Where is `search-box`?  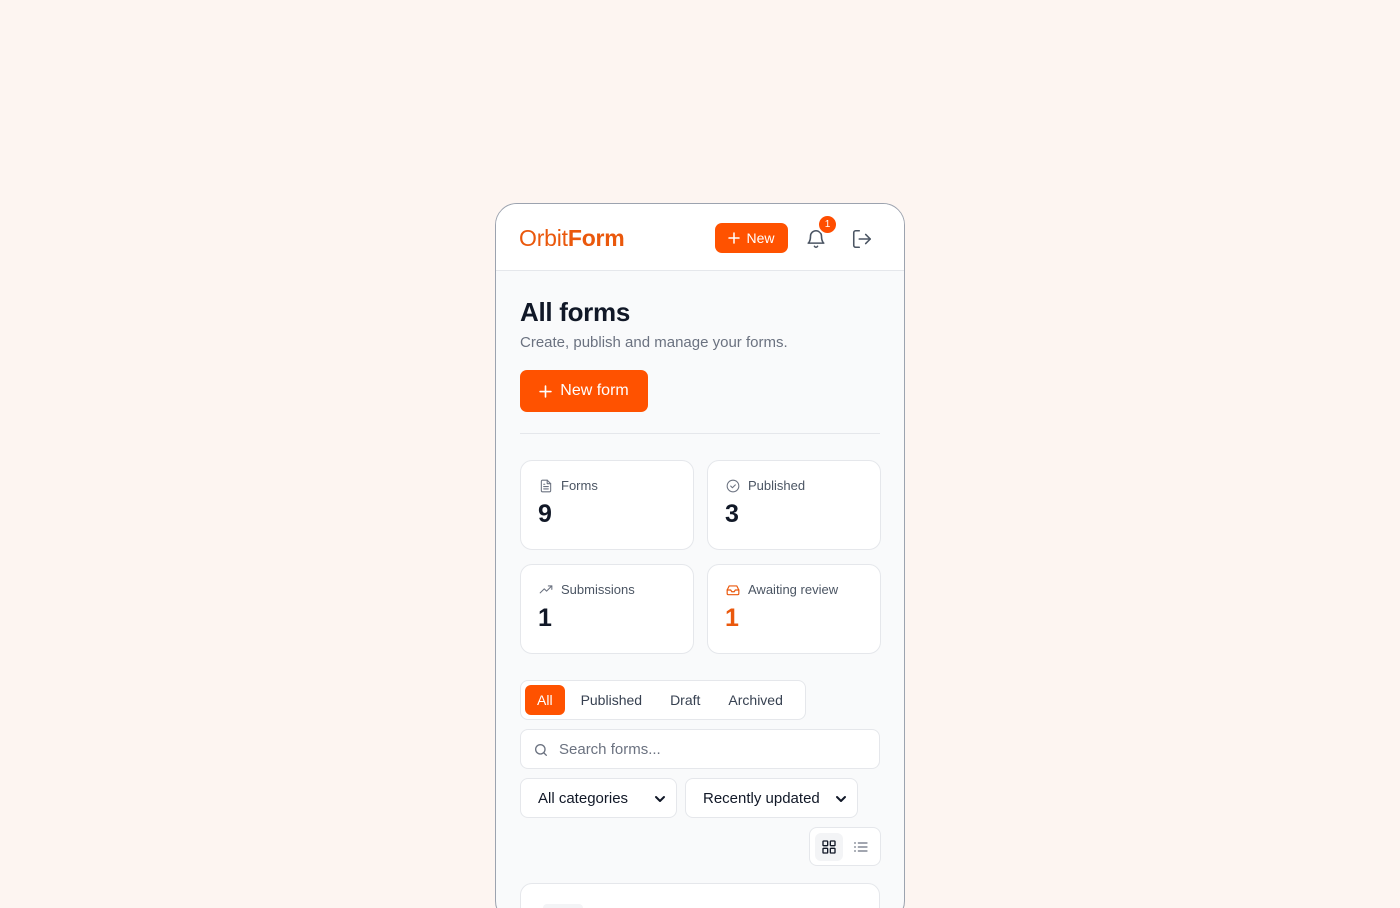
search-box is located at coordinates (700, 749).